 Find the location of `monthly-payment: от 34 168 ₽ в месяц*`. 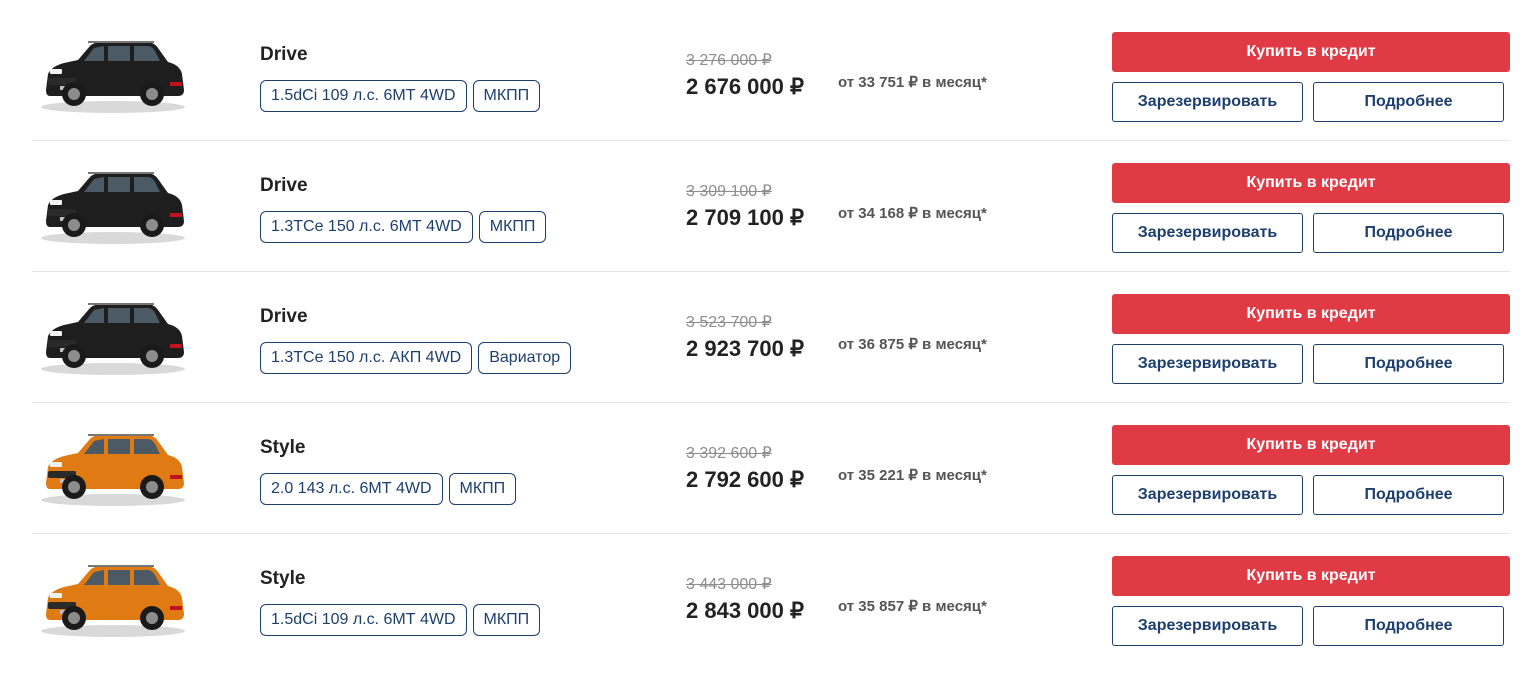

monthly-payment: от 34 168 ₽ в месяц* is located at coordinates (912, 213).